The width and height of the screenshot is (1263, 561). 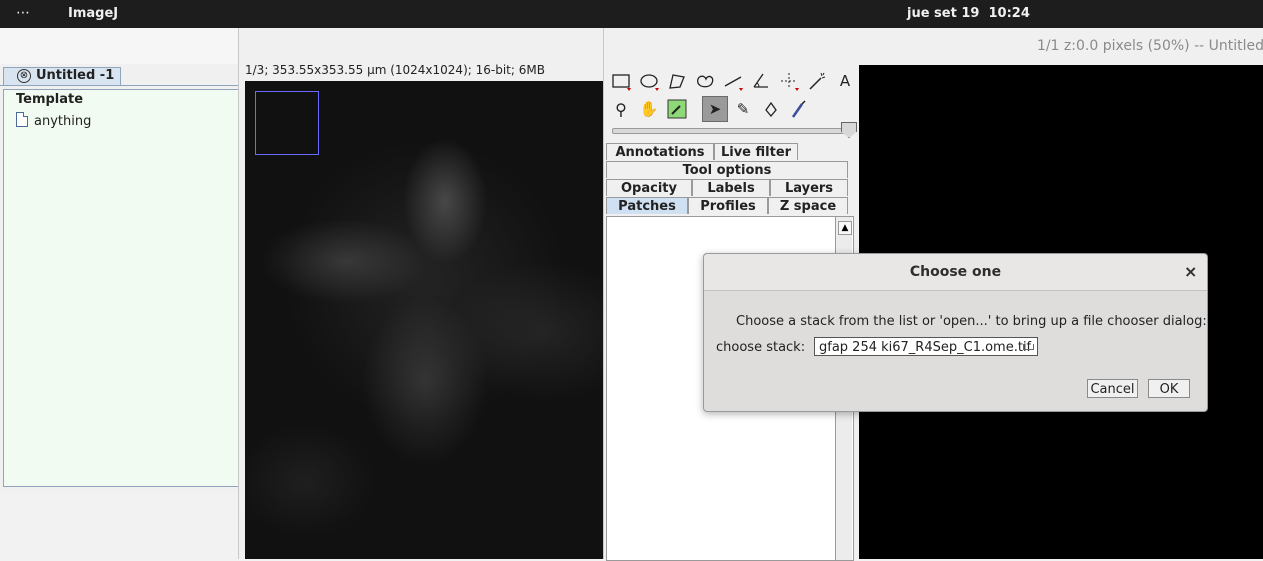 I want to click on magnifier-tool-icon: ⚲, so click(x=621, y=109).